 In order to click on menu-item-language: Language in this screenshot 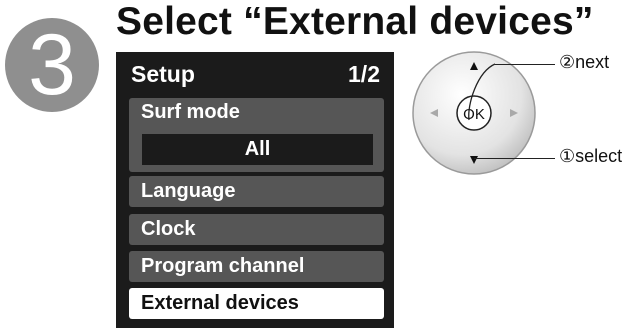, I will do `click(256, 191)`.